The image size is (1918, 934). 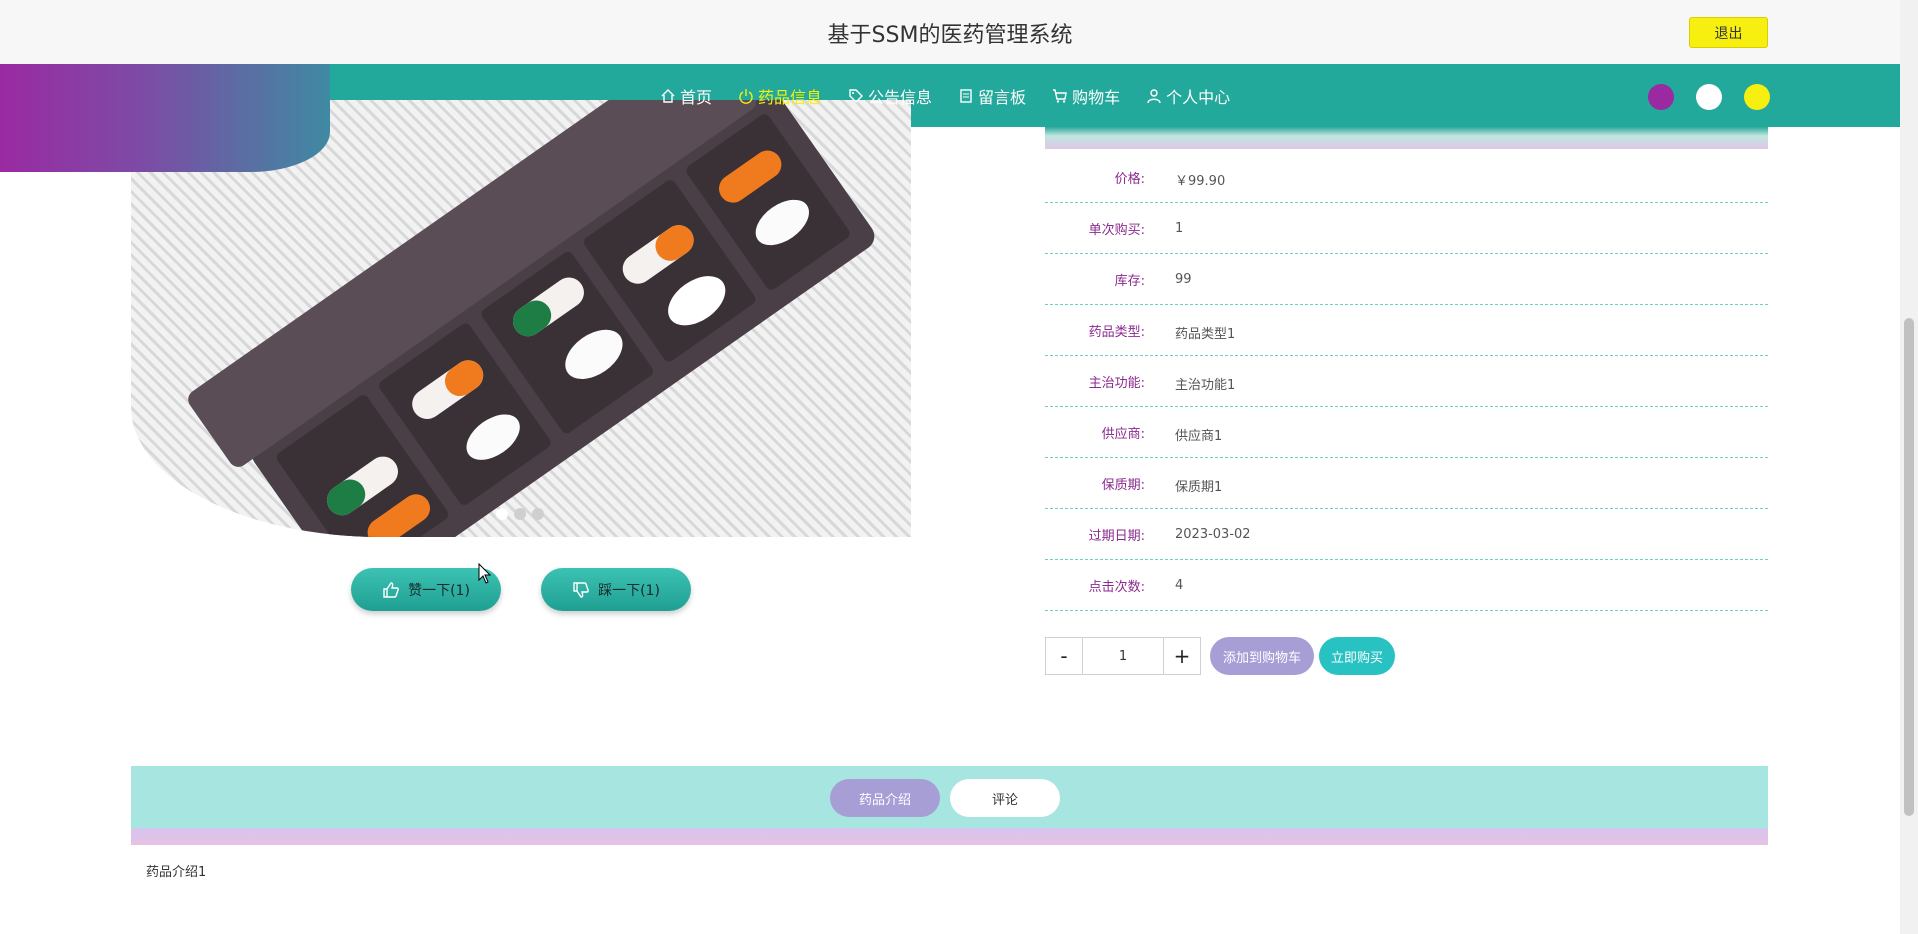 I want to click on nav-item-label: 药品信息, so click(x=790, y=97).